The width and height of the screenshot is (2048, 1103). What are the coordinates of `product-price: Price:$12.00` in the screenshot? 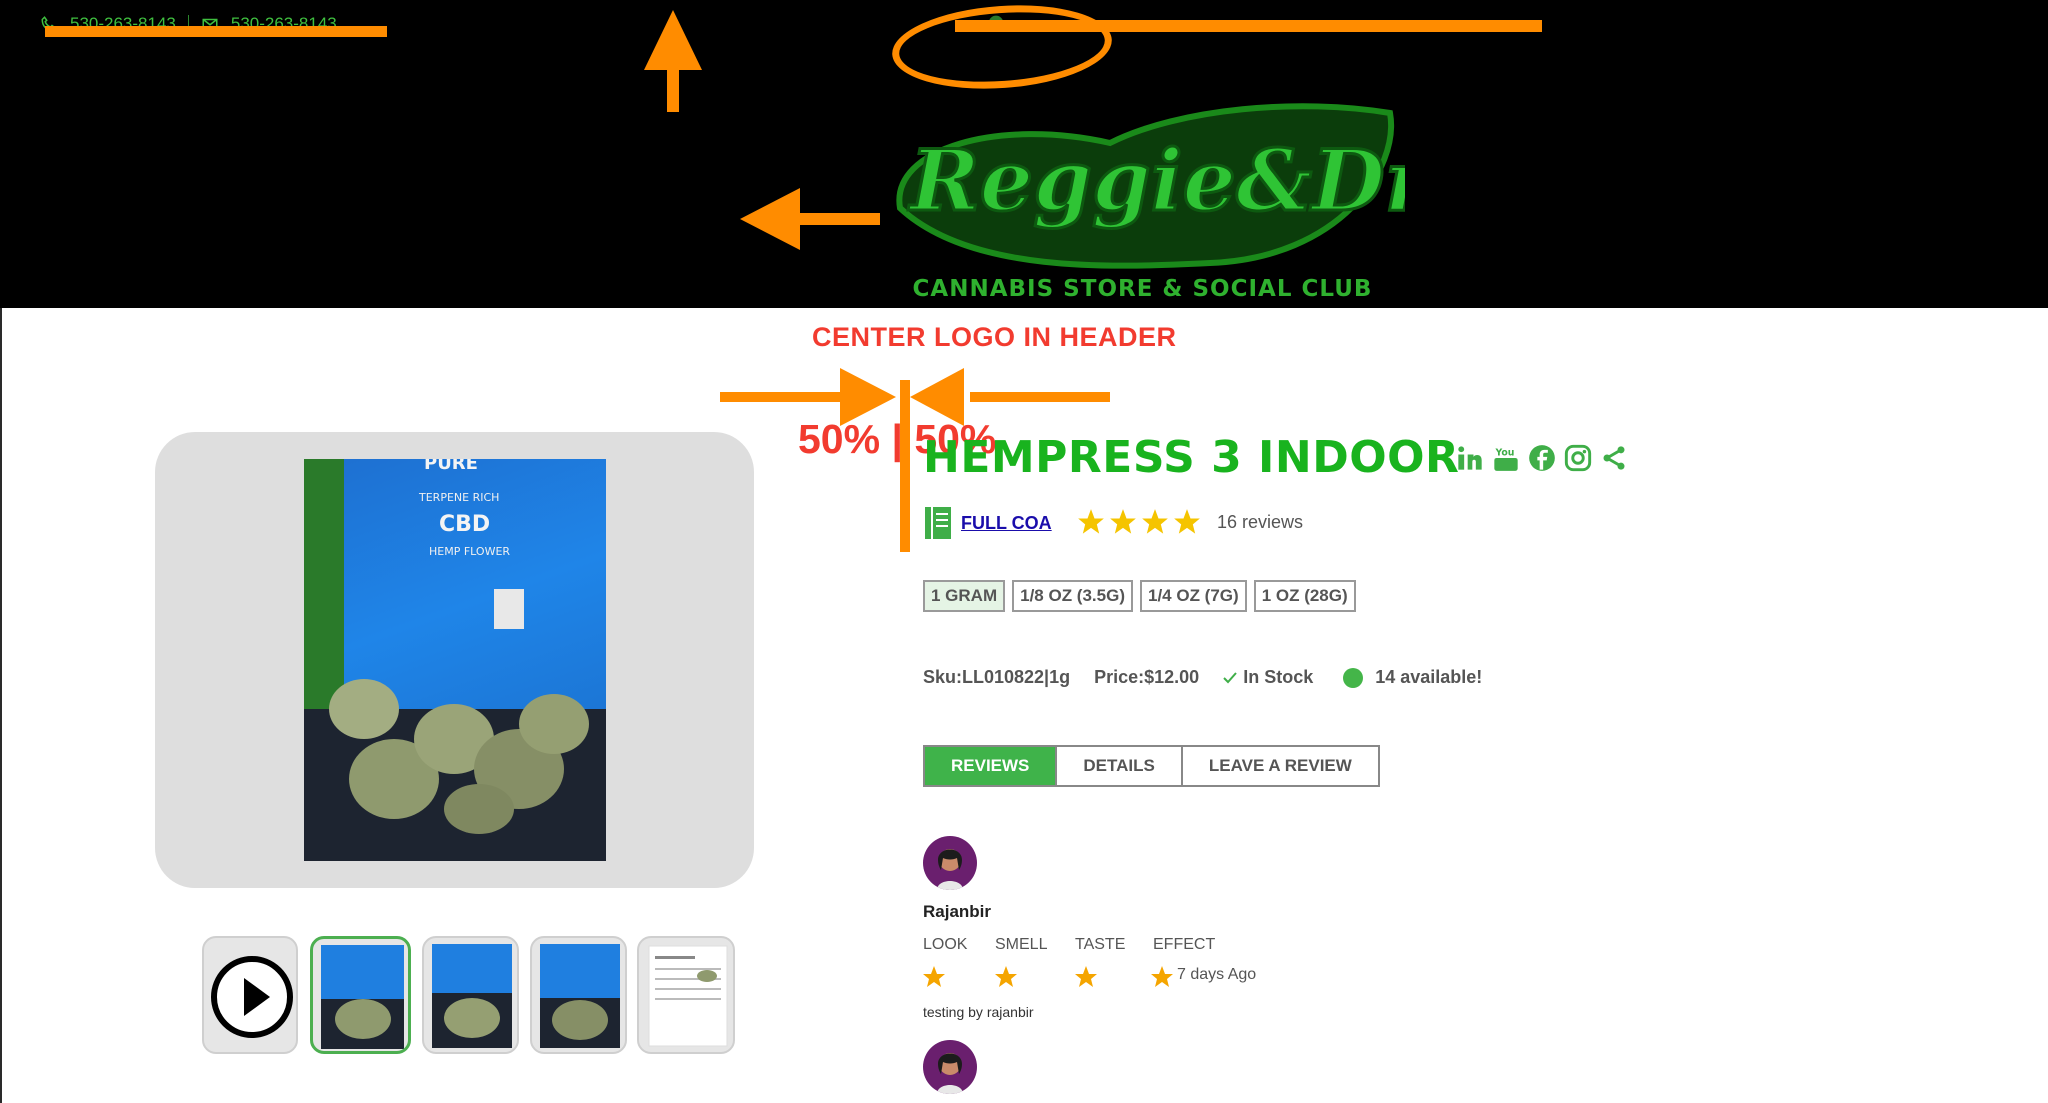 It's located at (1147, 677).